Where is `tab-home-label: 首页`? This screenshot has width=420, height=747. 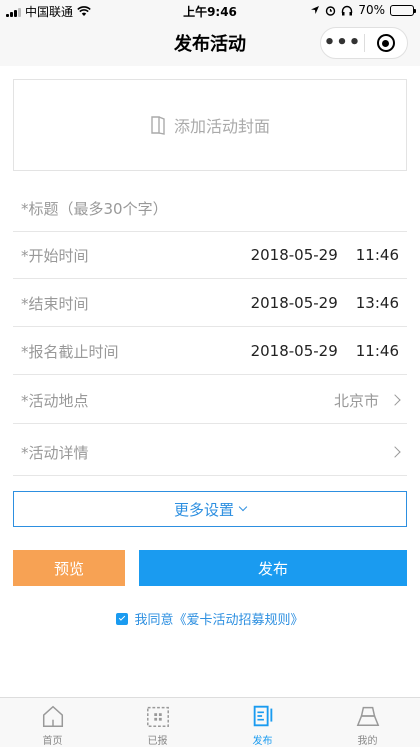 tab-home-label: 首页 is located at coordinates (52, 741).